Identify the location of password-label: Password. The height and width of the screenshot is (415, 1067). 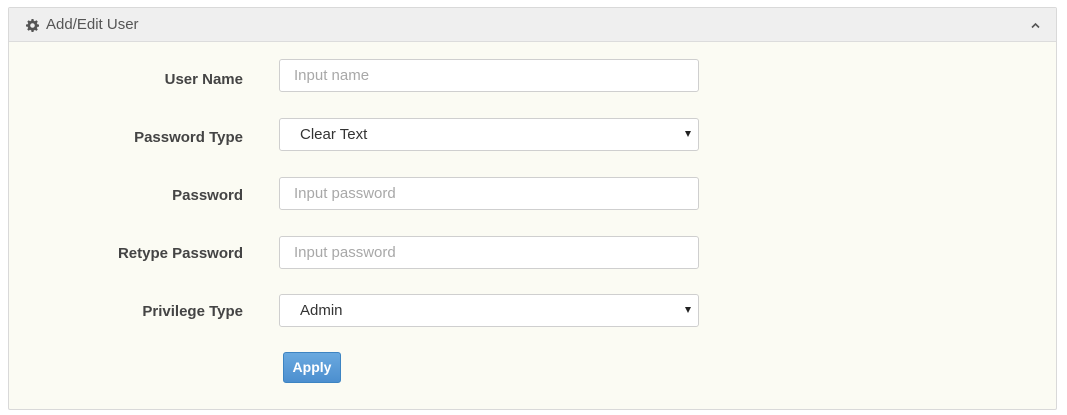
(207, 195).